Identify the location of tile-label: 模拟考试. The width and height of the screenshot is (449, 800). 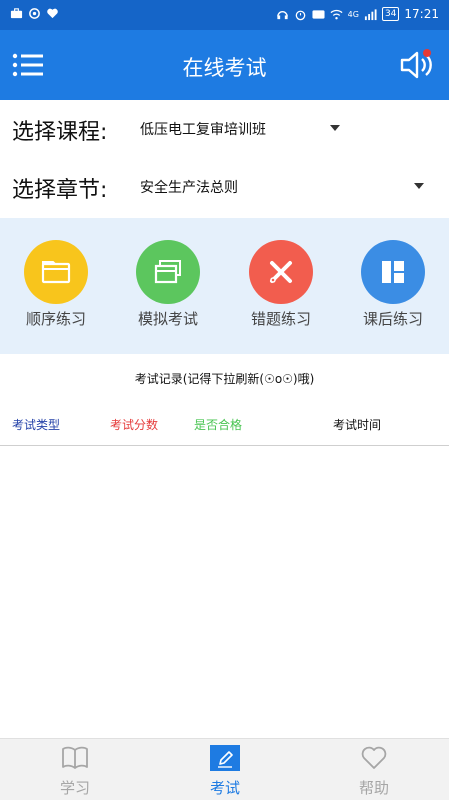
(167, 319).